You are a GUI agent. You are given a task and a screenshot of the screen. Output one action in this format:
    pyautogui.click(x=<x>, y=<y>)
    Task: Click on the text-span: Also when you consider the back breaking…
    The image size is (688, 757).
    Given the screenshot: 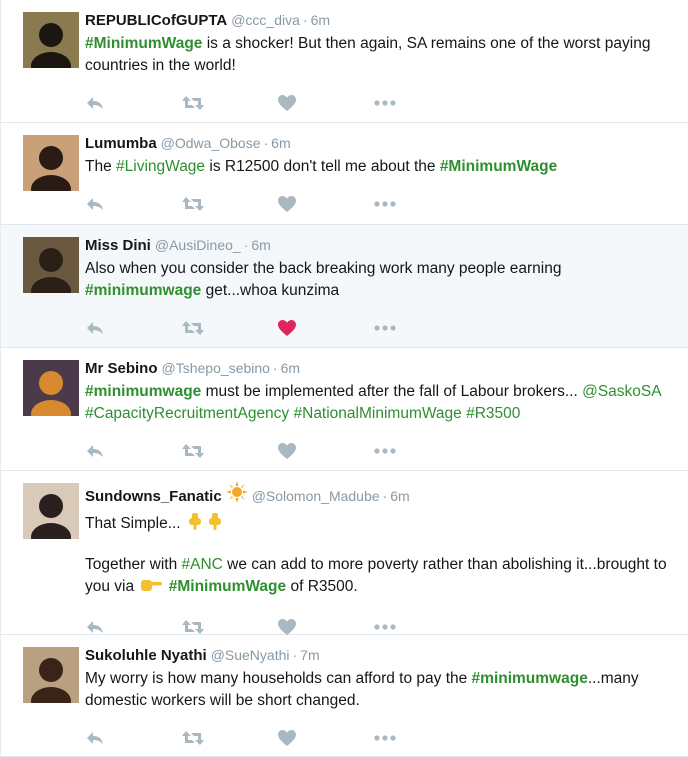 What is the action you would take?
    pyautogui.click(x=323, y=268)
    